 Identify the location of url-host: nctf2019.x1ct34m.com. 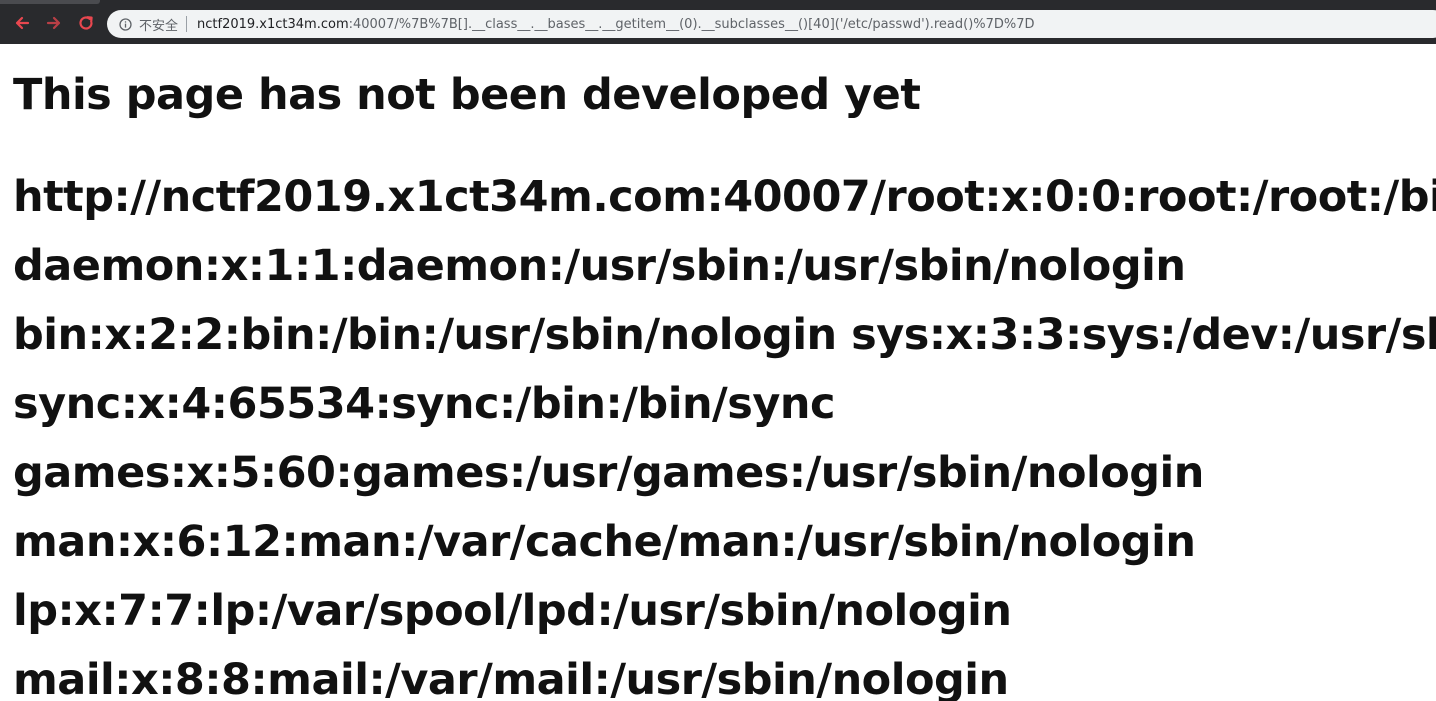
(273, 24).